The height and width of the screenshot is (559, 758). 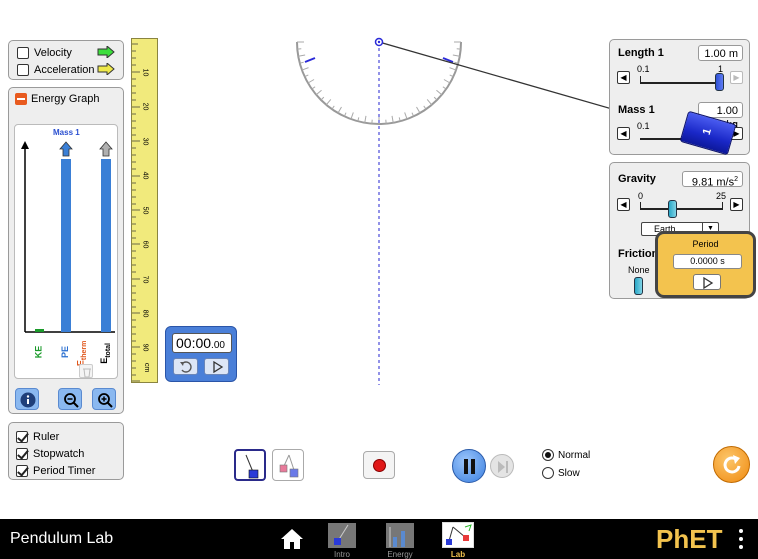 I want to click on tab-lab-label: Lab, so click(x=458, y=554).